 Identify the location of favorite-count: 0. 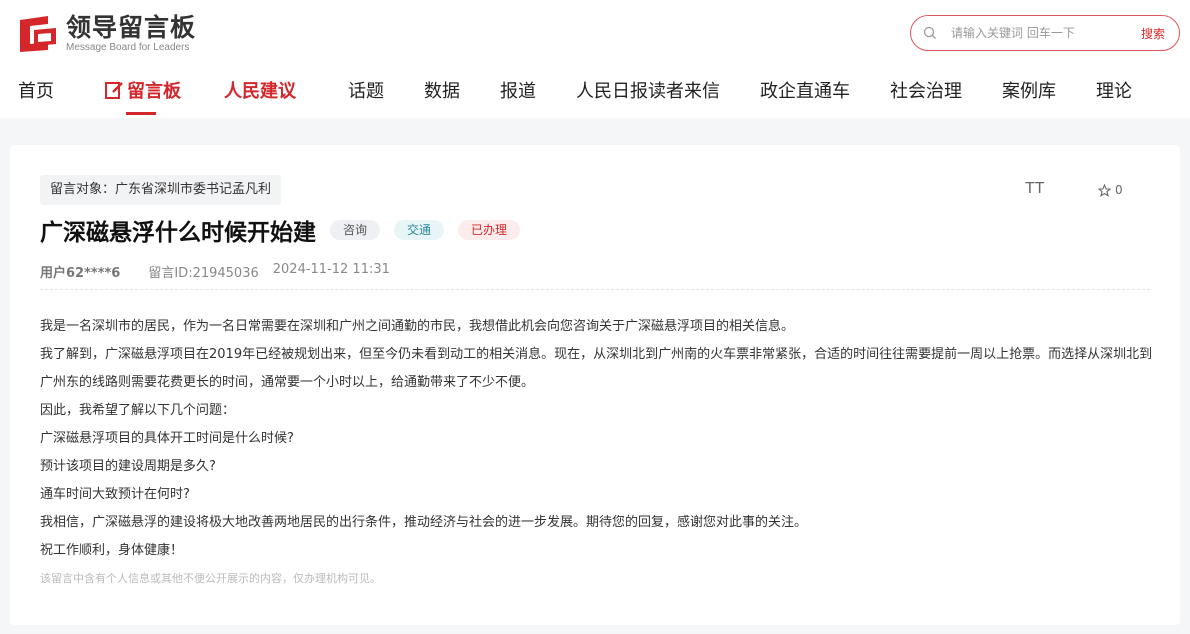
(1119, 190).